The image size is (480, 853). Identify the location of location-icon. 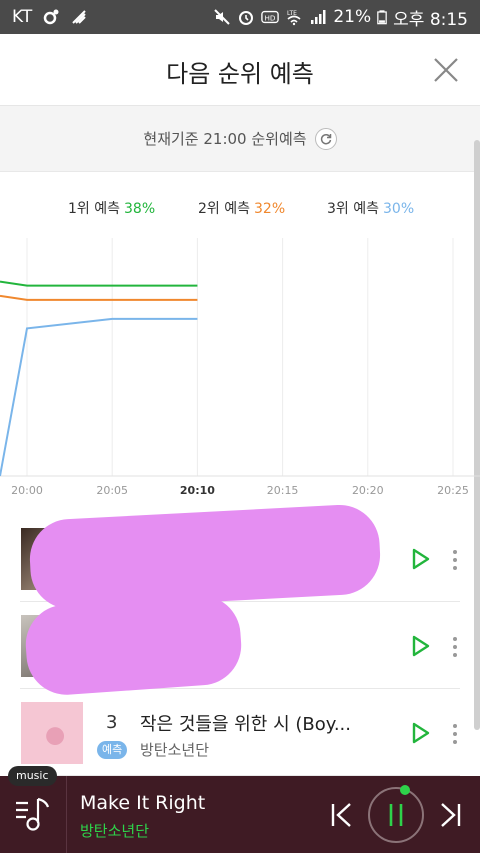
(51, 17).